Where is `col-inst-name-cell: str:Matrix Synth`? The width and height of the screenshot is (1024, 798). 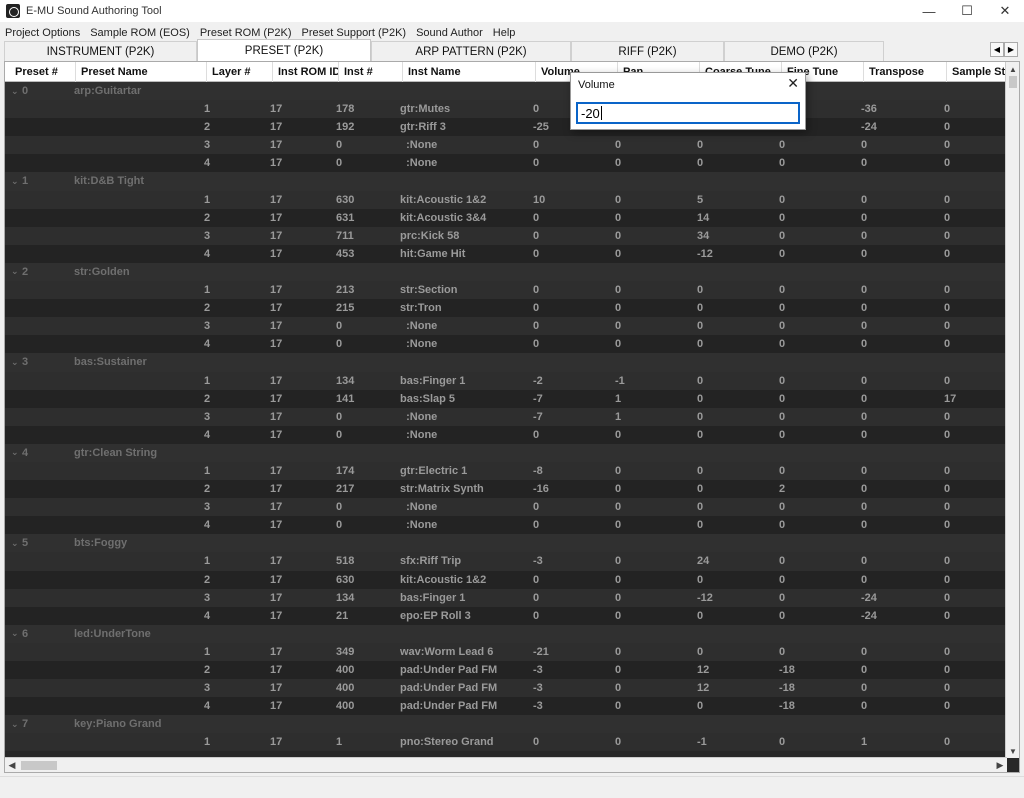 col-inst-name-cell: str:Matrix Synth is located at coordinates (442, 489).